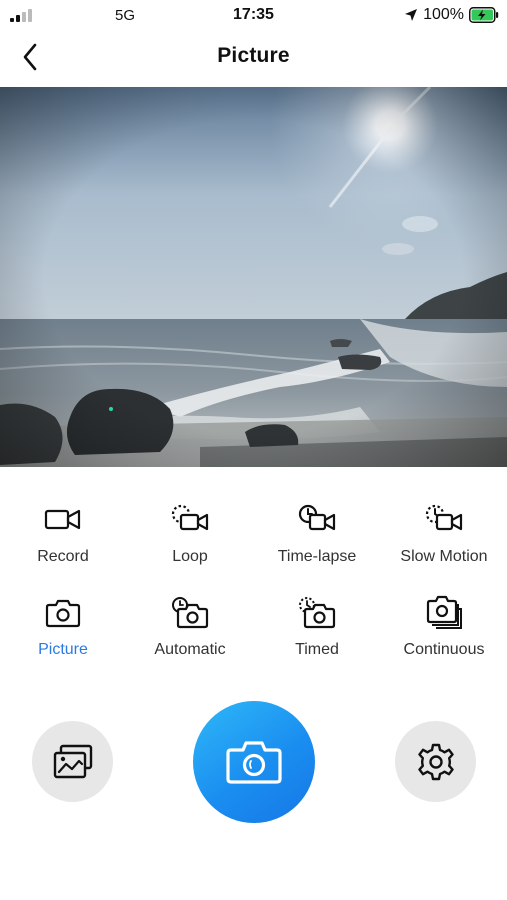 This screenshot has width=507, height=900. I want to click on settings-button, so click(435, 761).